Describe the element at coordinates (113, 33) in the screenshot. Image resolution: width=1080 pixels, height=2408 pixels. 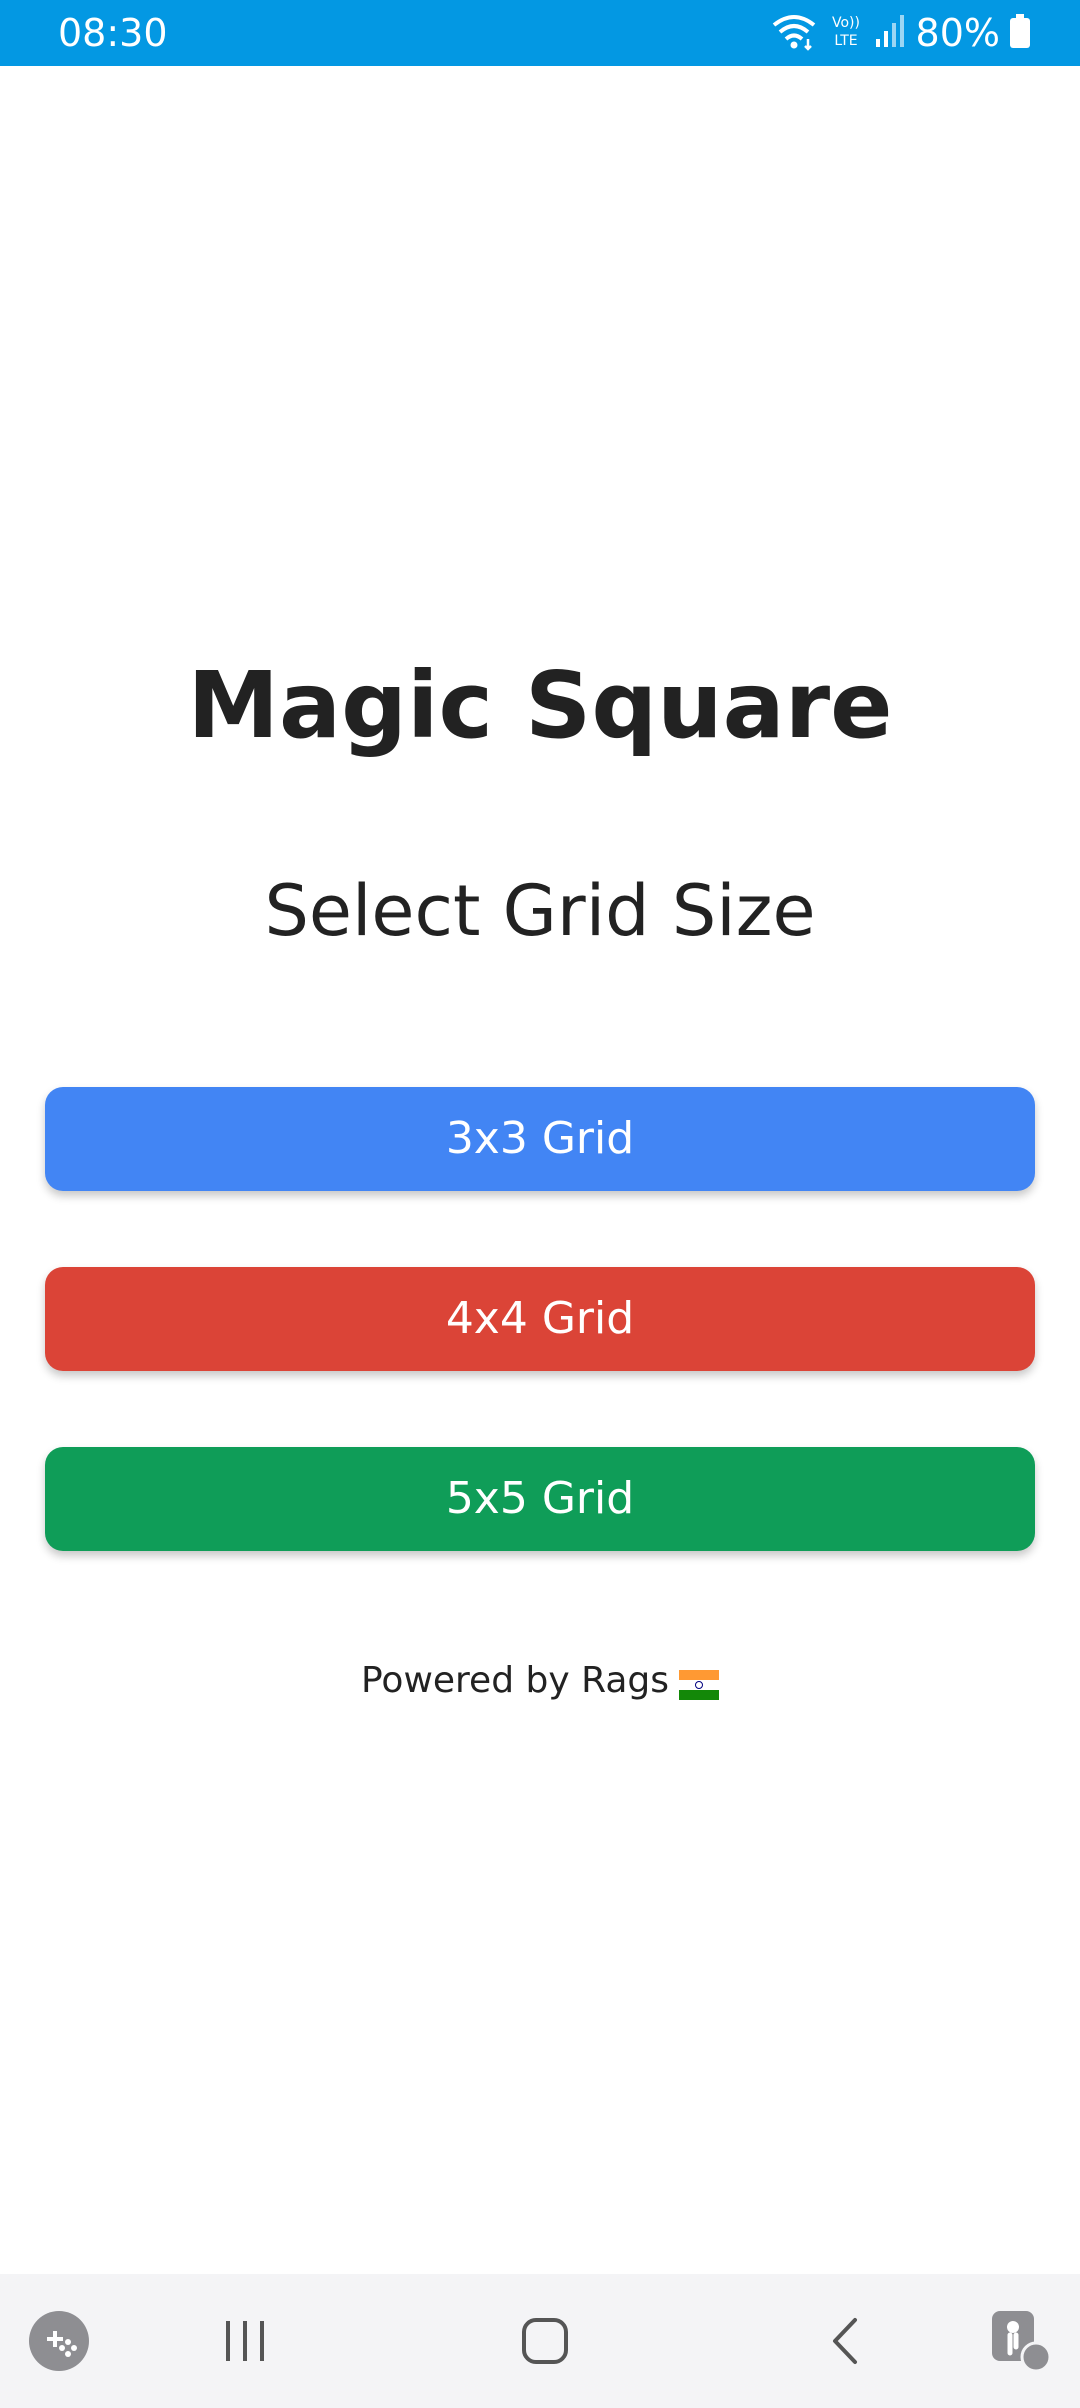
I see `status-time: 08:30` at that location.